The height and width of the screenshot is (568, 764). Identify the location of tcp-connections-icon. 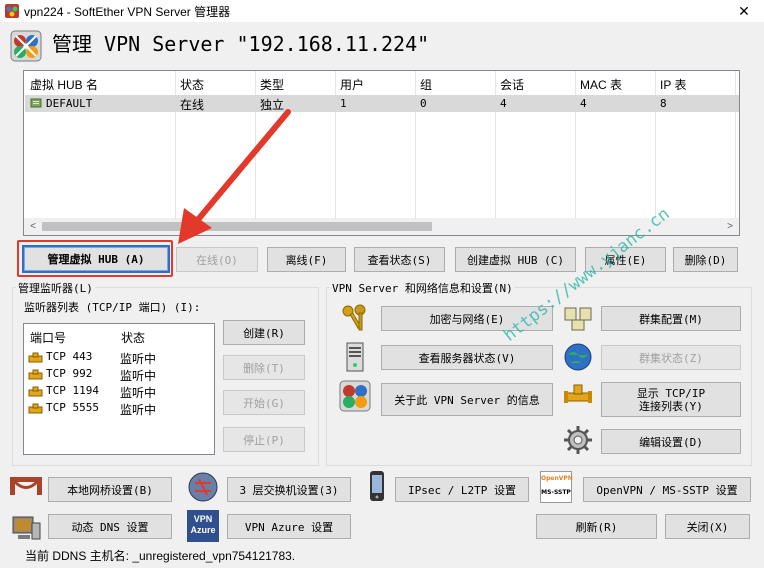
(578, 393).